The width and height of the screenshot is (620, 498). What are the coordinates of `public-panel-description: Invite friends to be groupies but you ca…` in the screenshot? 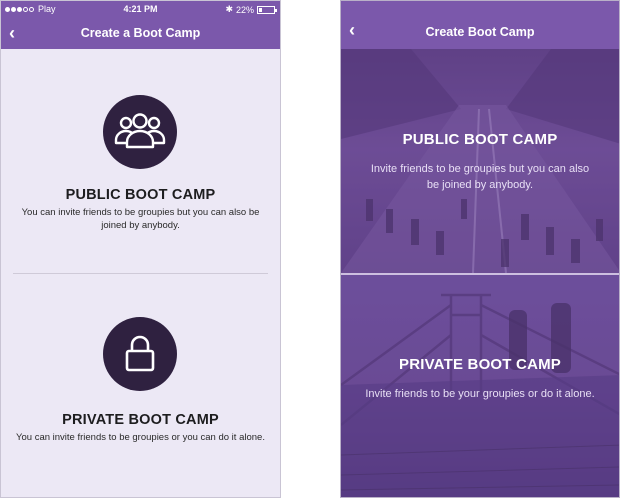 It's located at (480, 177).